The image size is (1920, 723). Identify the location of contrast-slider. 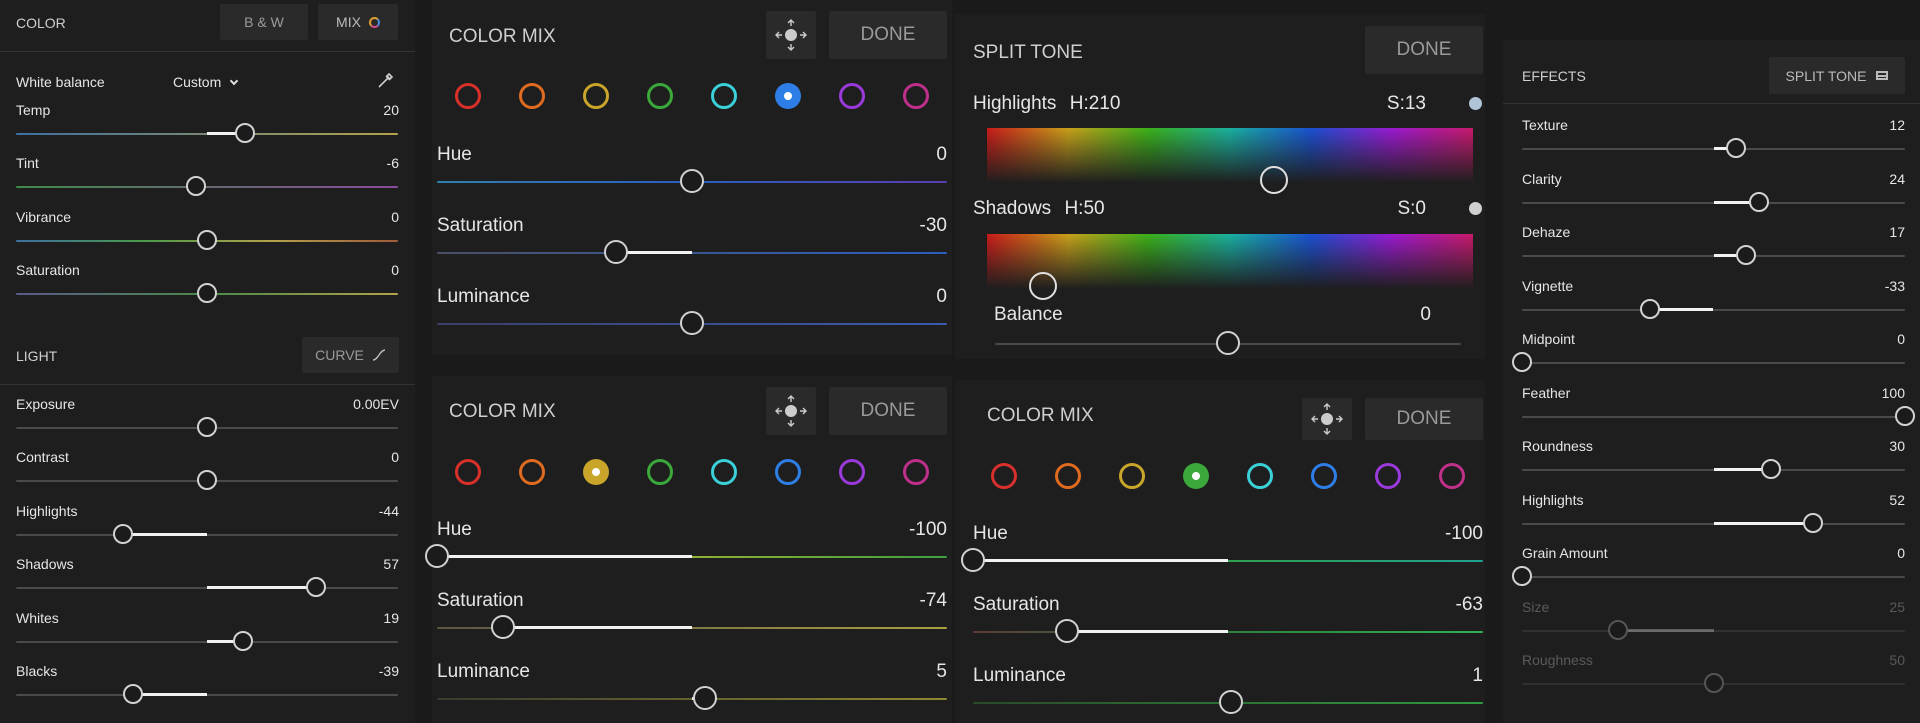
(207, 481).